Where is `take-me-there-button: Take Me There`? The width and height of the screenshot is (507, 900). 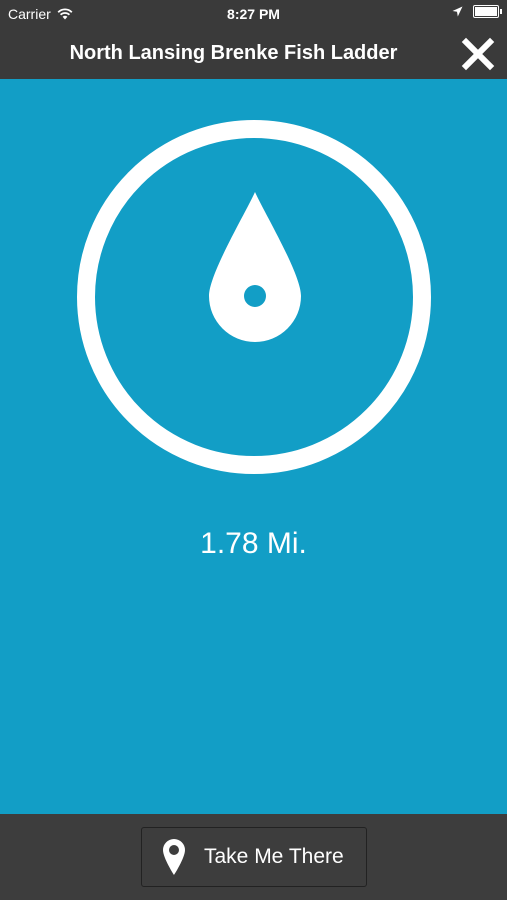 take-me-there-button: Take Me There is located at coordinates (254, 857).